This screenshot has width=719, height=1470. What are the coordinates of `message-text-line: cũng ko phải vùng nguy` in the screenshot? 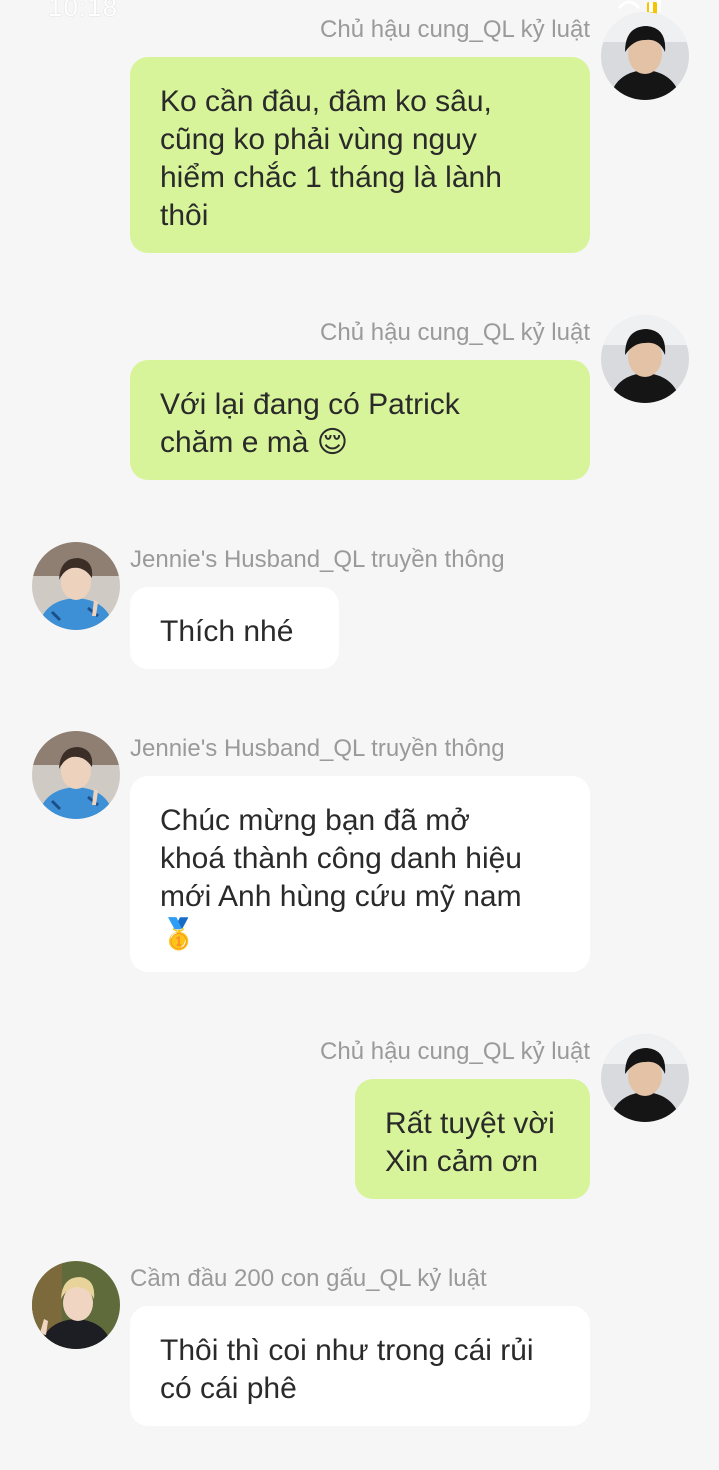 It's located at (318, 139).